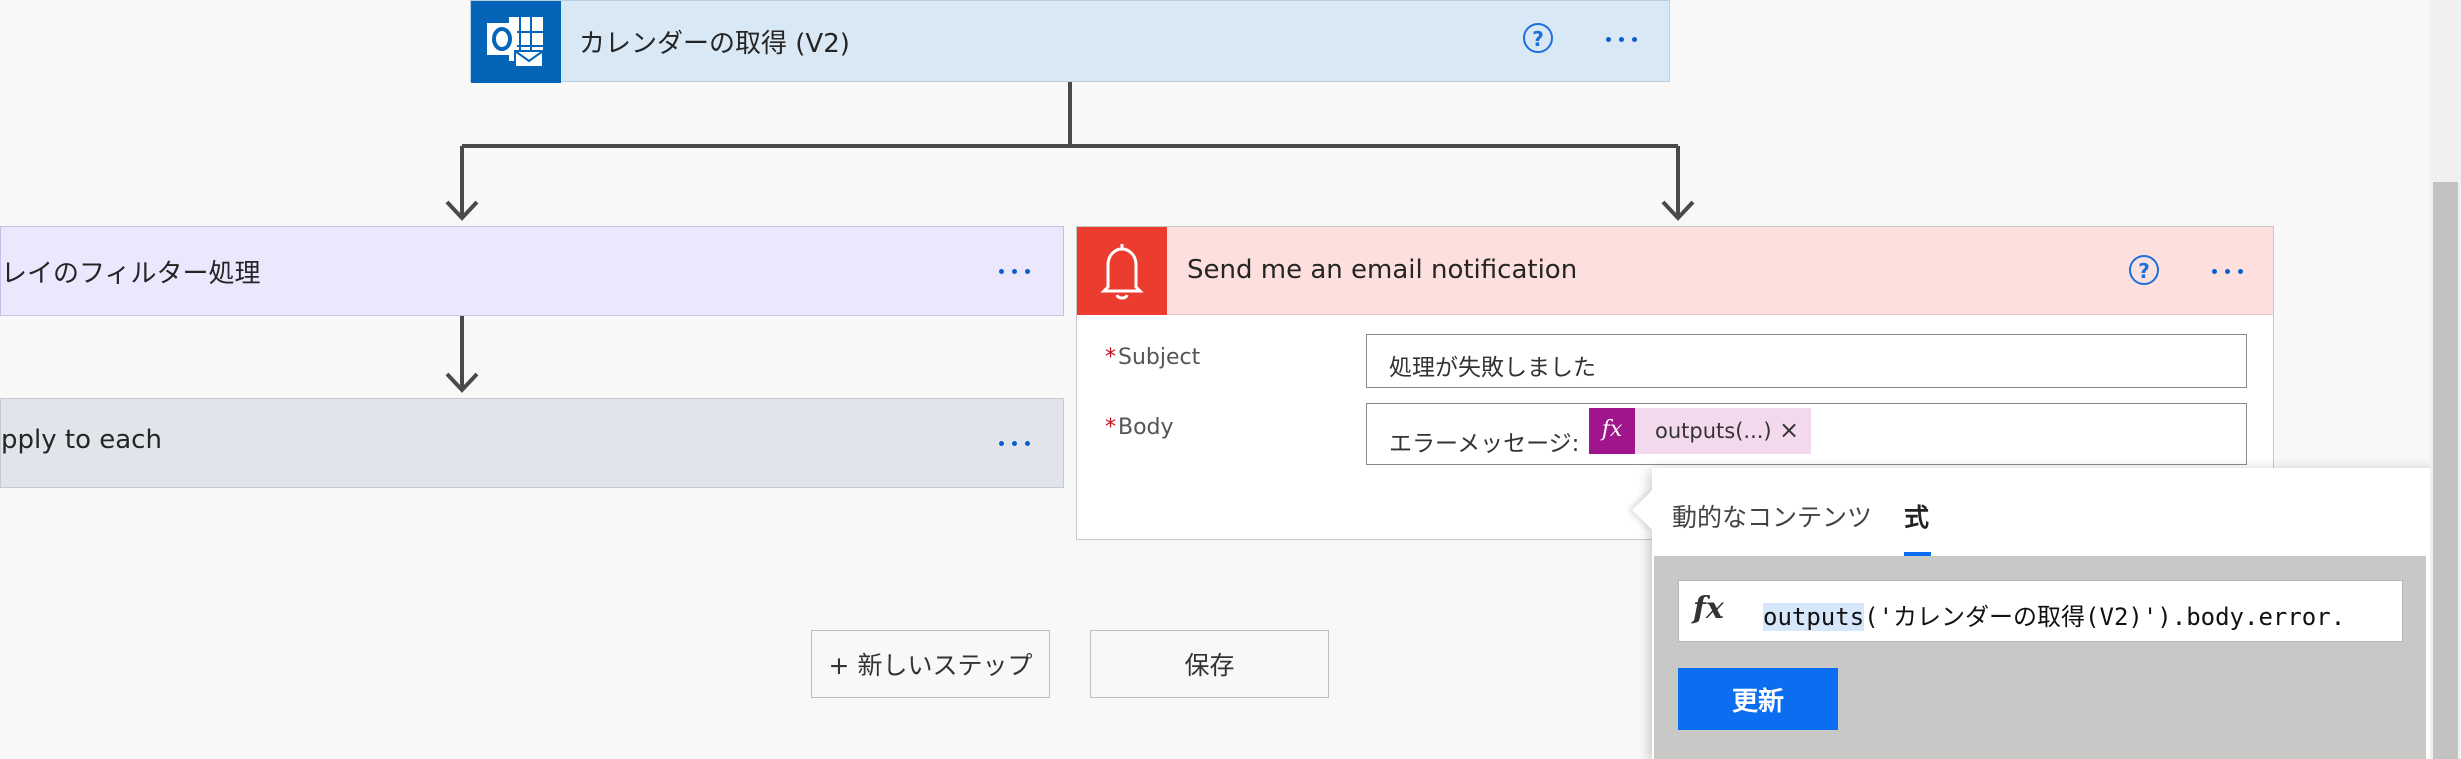 The height and width of the screenshot is (759, 2461). What do you see at coordinates (714, 44) in the screenshot?
I see `calendar-step-title: カレンダーの取得 (V2)` at bounding box center [714, 44].